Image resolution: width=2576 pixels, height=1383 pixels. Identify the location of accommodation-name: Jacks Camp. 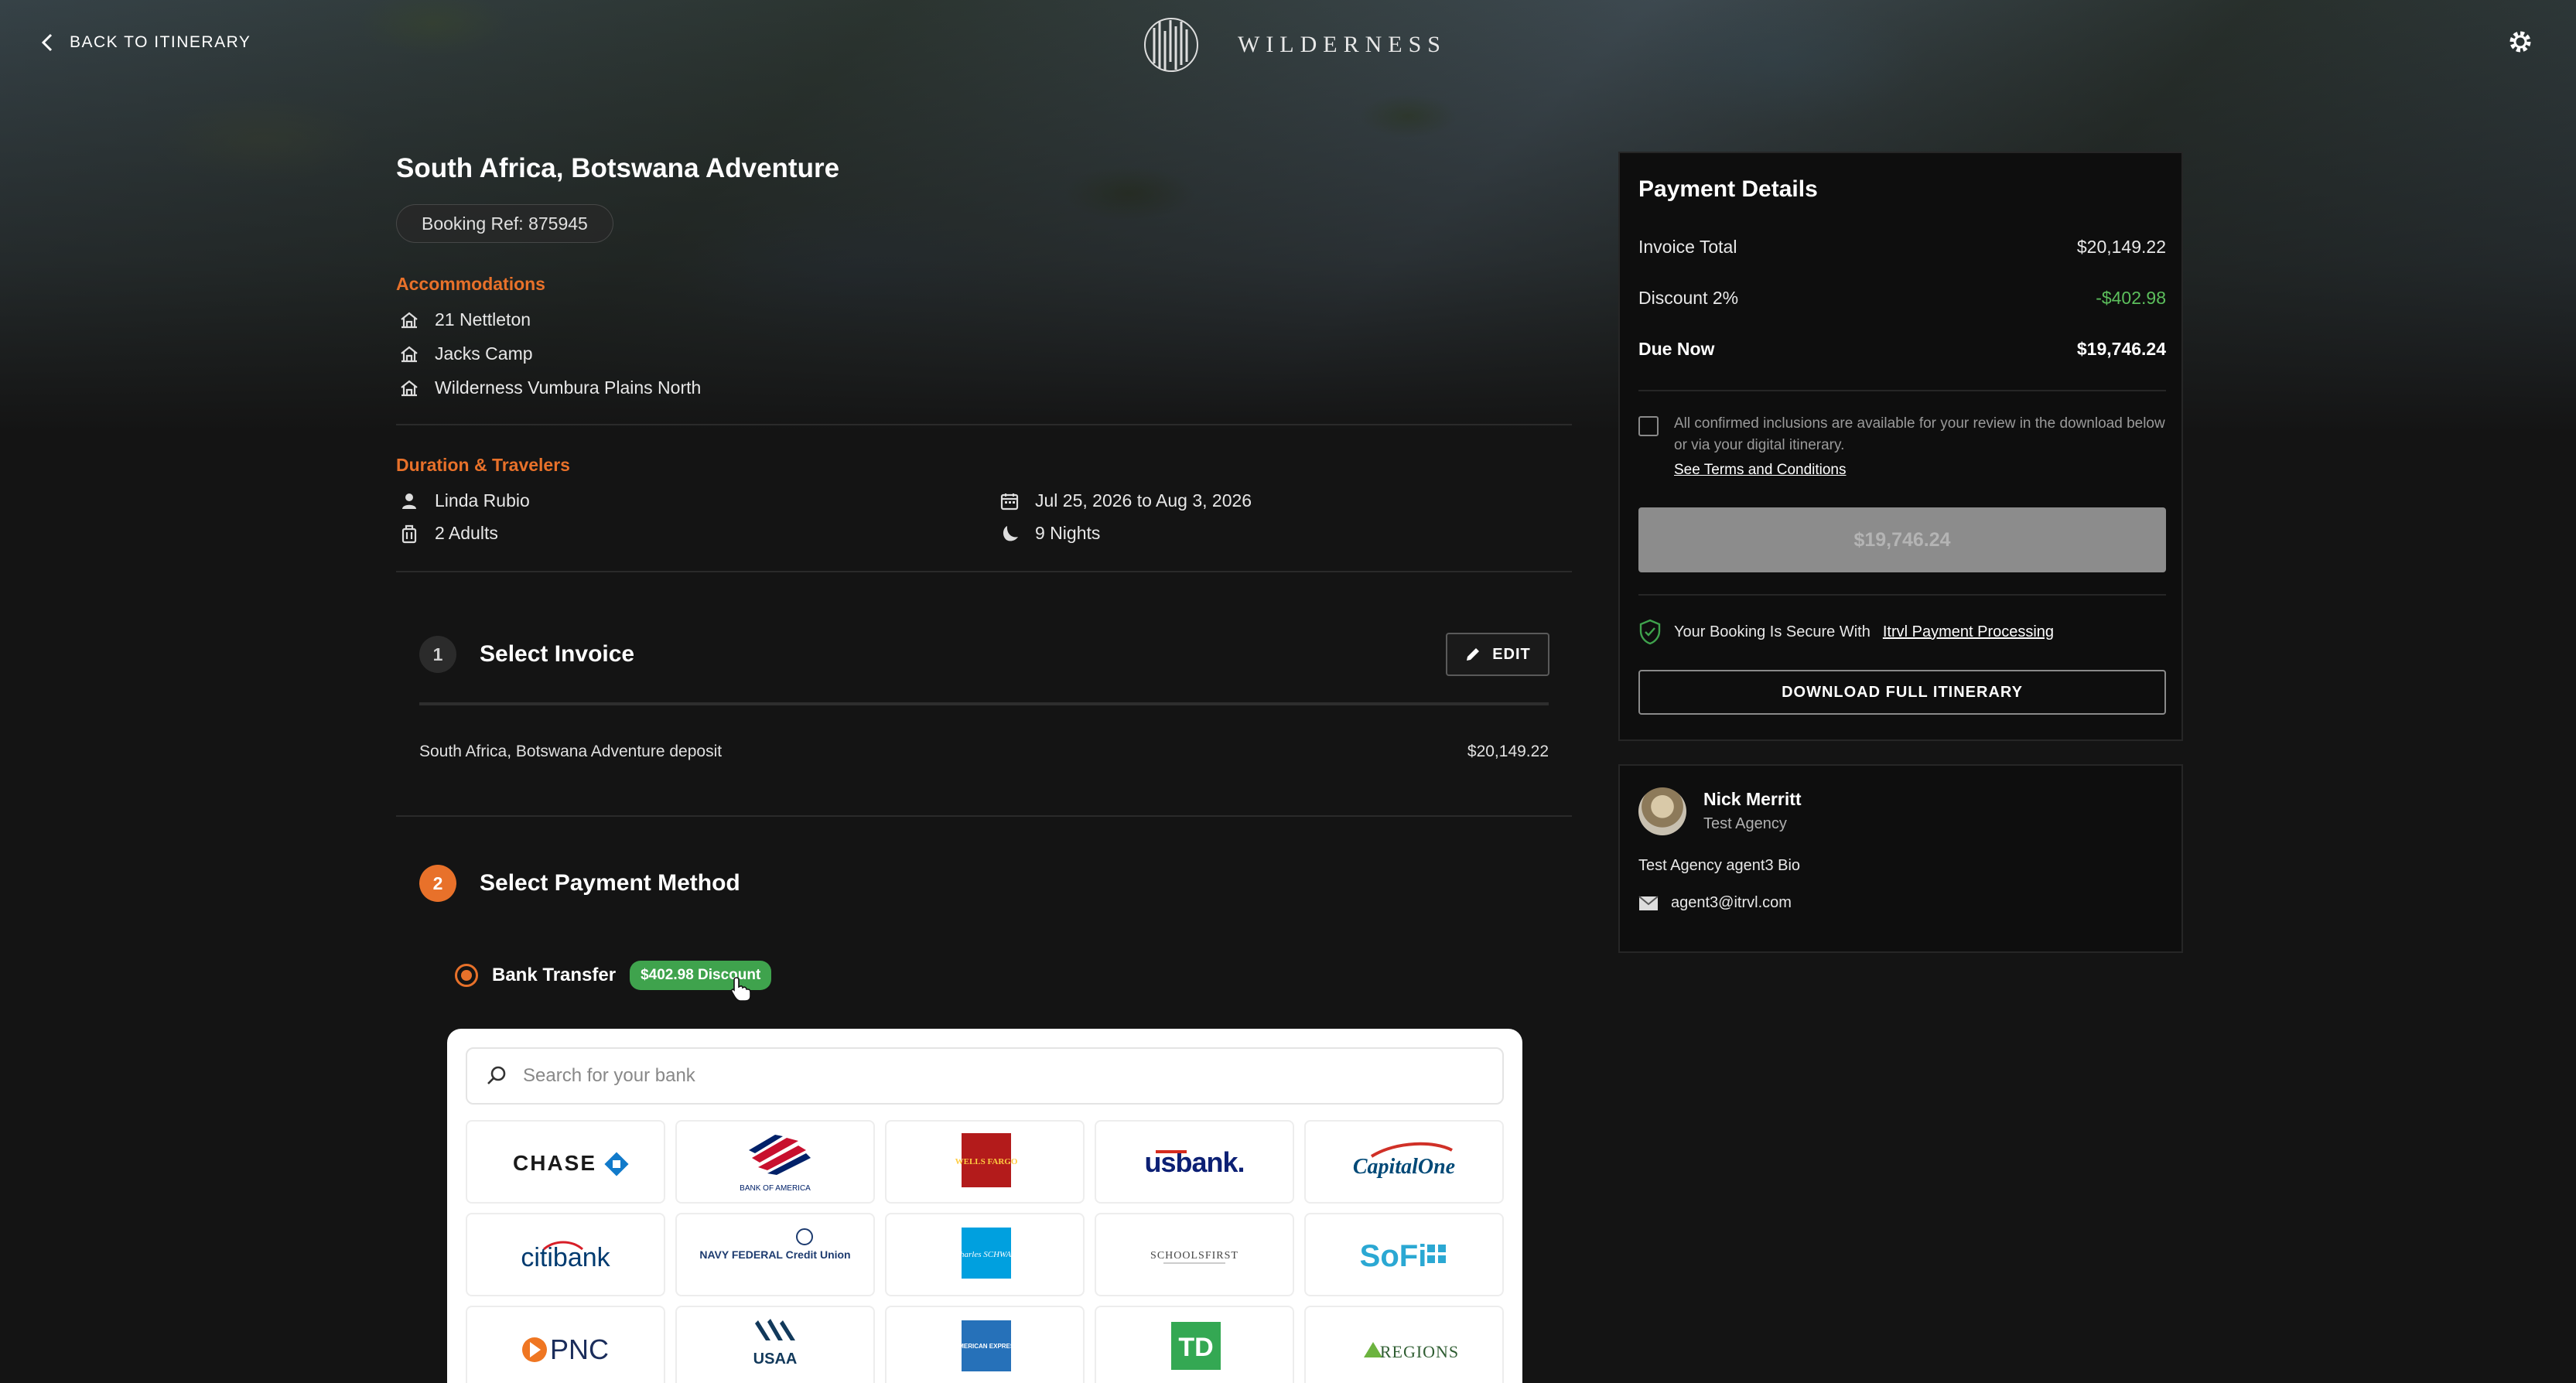
(484, 353).